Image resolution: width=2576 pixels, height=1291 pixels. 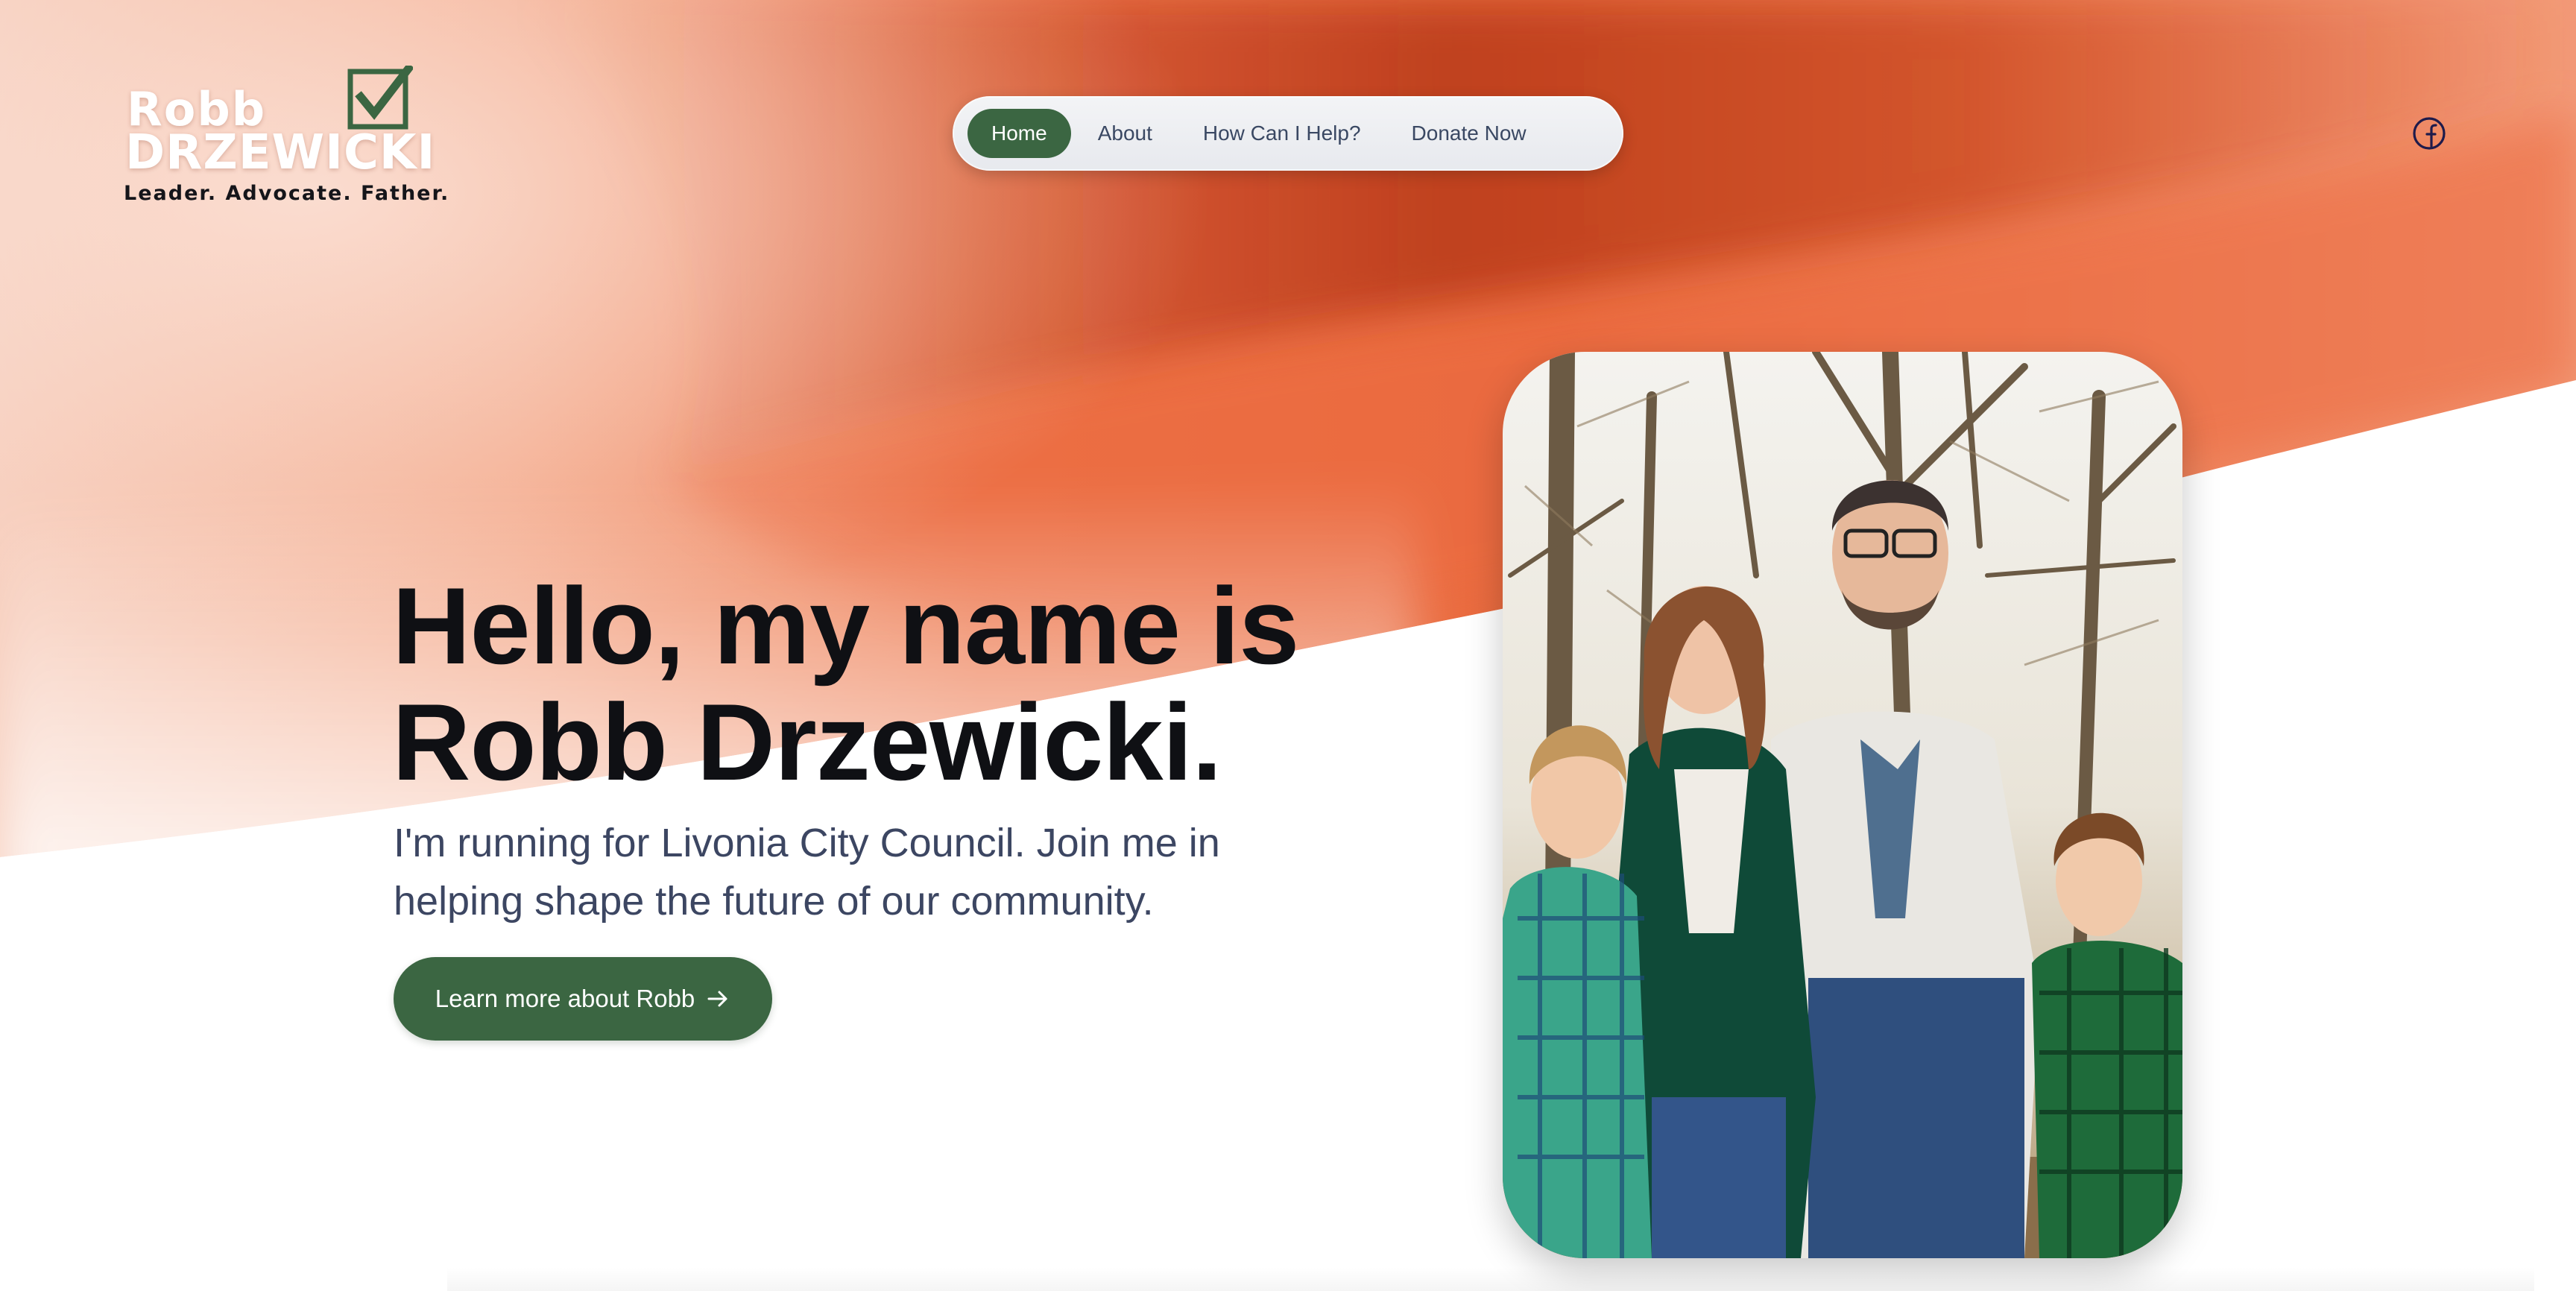 I want to click on logo-last-name: DRZEWICKI, so click(x=280, y=152).